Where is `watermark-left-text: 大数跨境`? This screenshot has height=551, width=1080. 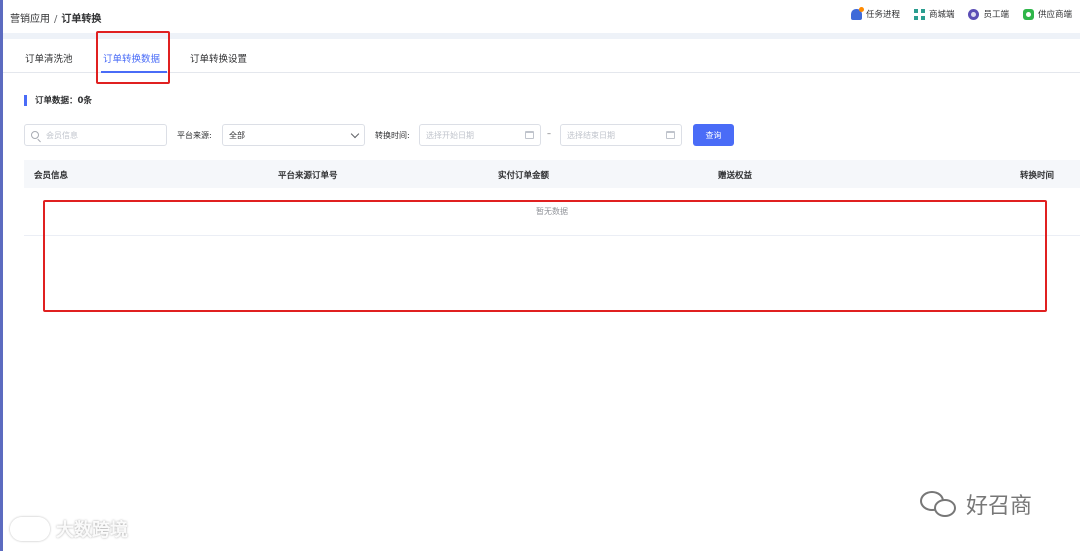 watermark-left-text: 大数跨境 is located at coordinates (92, 530).